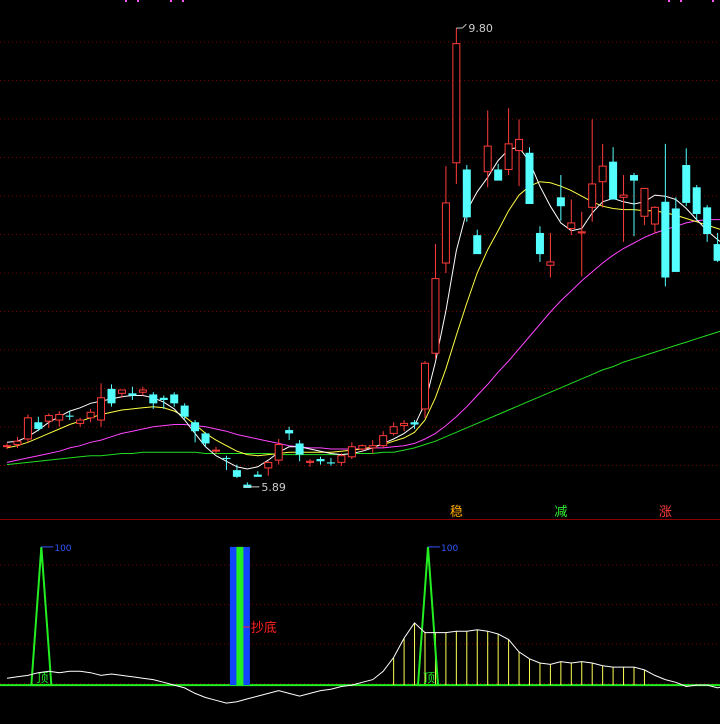 This screenshot has width=720, height=724. What do you see at coordinates (464, 26) in the screenshot?
I see `high-pointer-tick` at bounding box center [464, 26].